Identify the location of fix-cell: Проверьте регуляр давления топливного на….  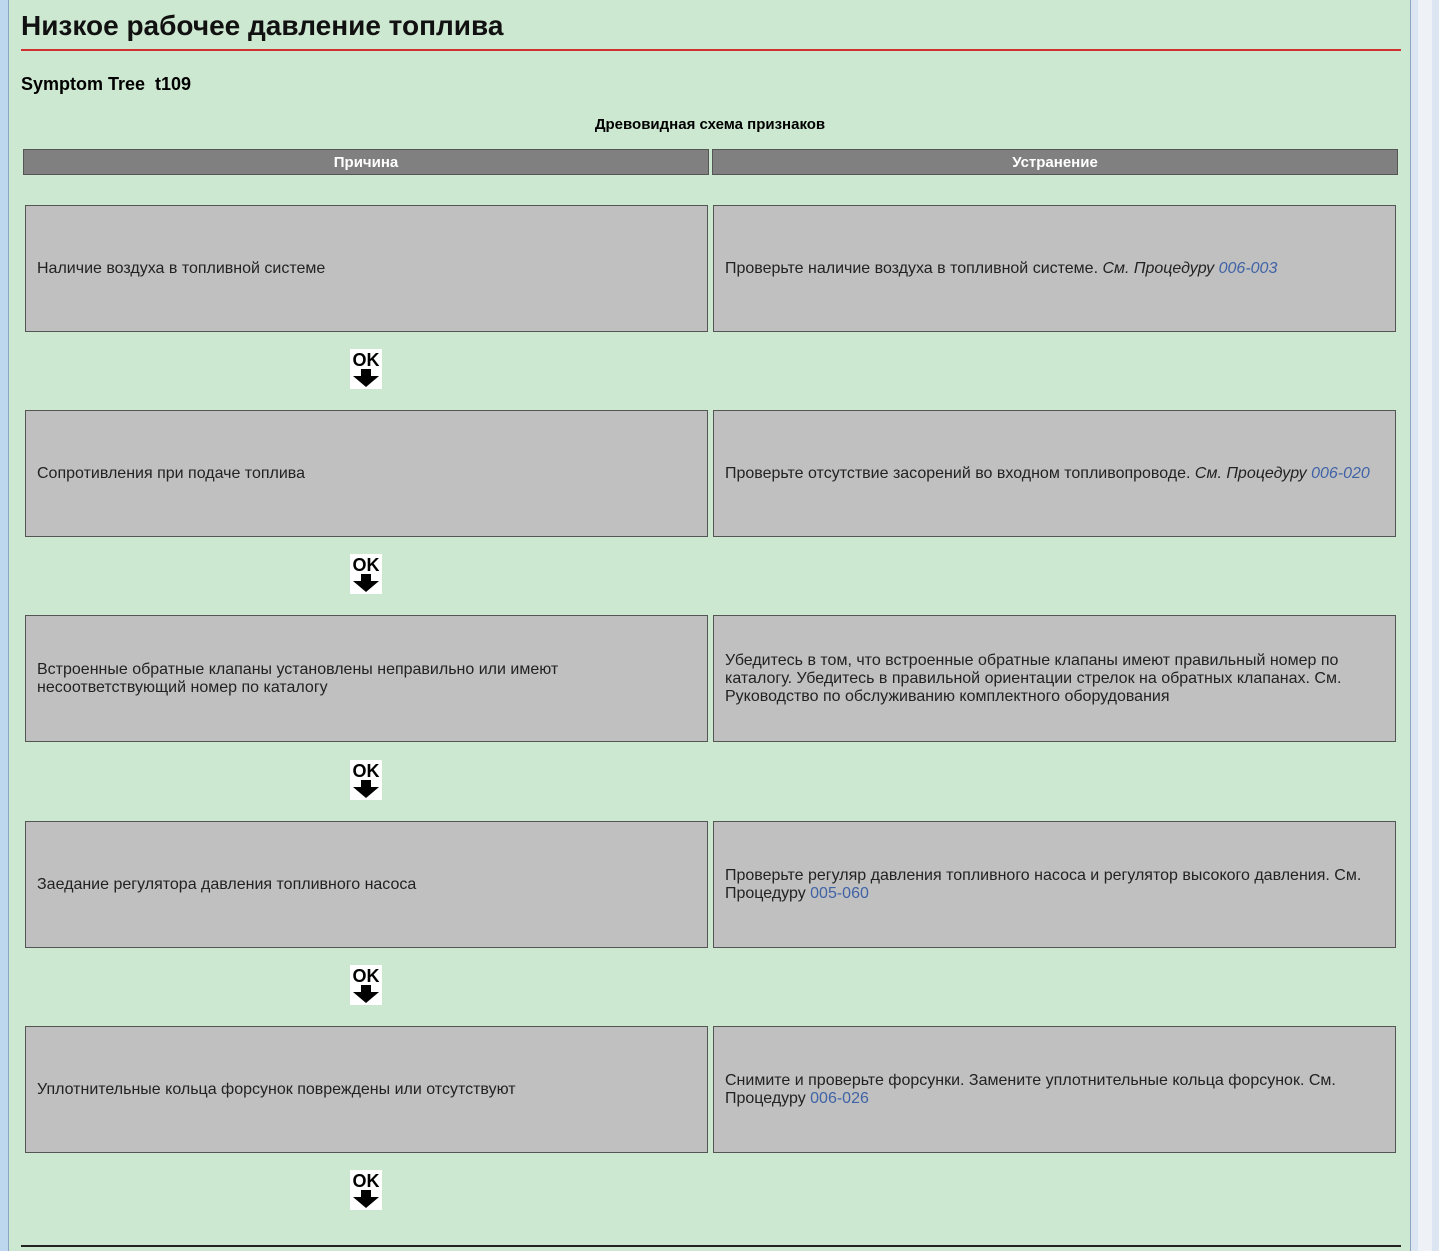
(1054, 884).